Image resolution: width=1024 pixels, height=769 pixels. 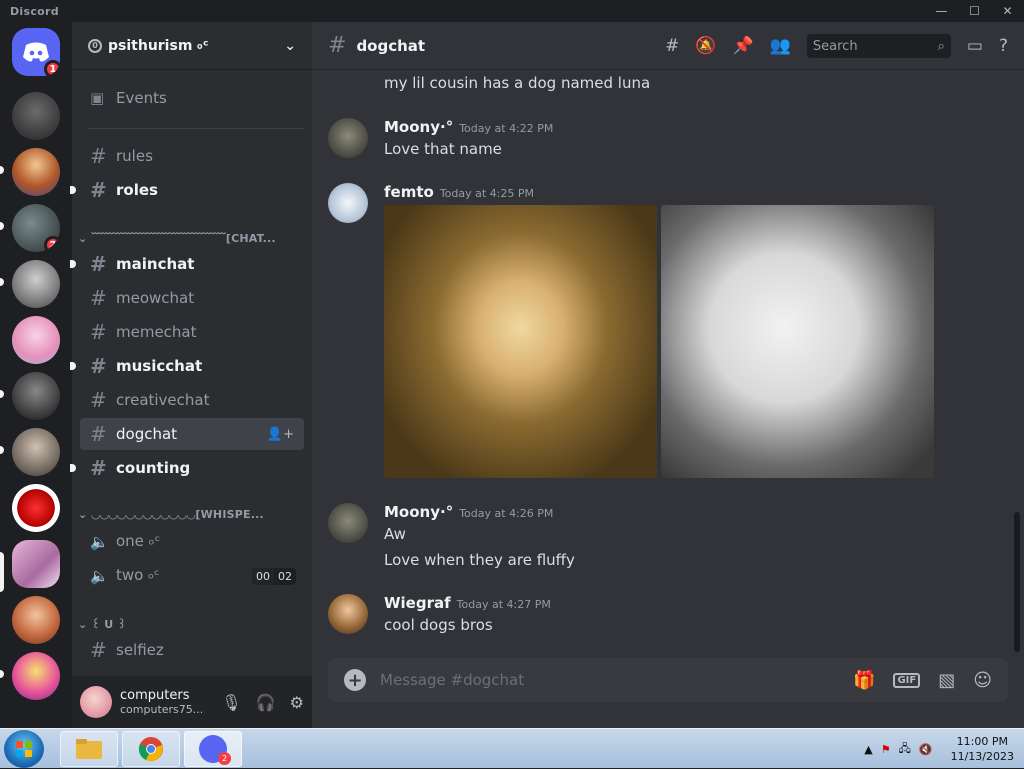 I want to click on voice-channel-two: 🔈 two ৹ᶜ 00 02, so click(x=192, y=576).